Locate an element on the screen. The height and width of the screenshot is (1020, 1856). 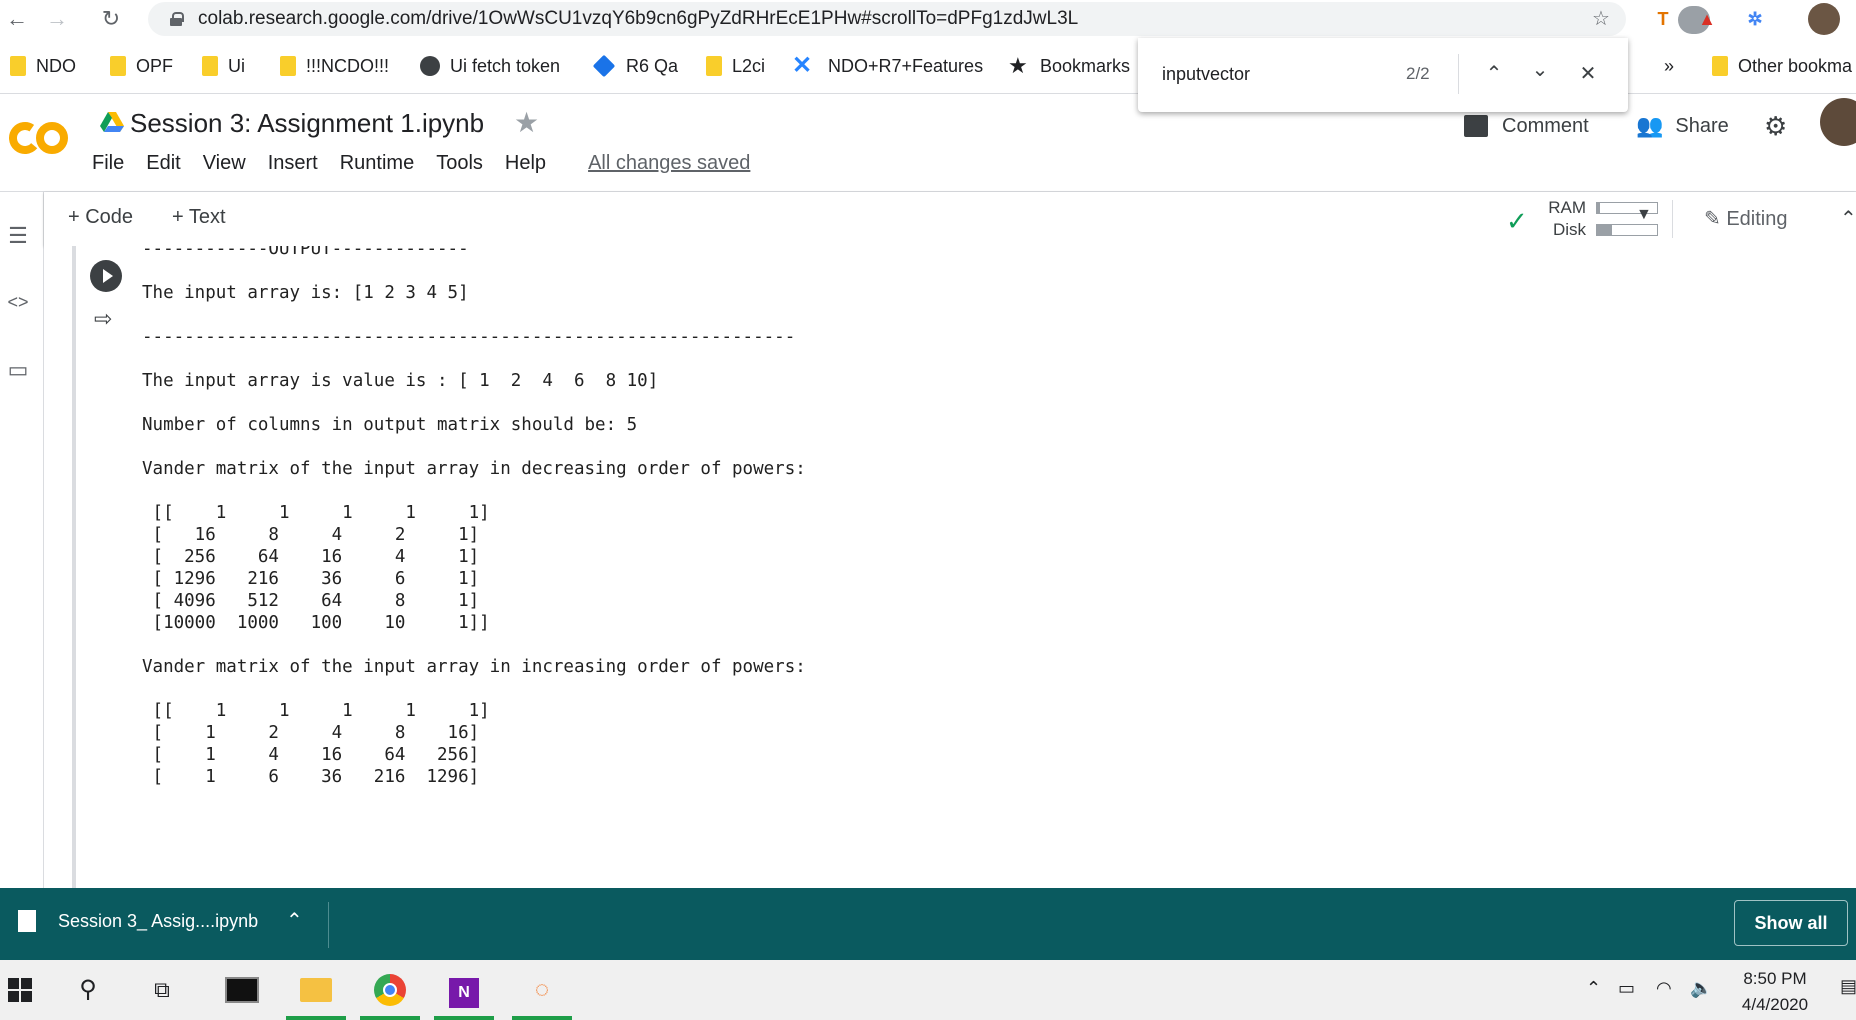
clock-time: 8:50 PM is located at coordinates (1775, 978).